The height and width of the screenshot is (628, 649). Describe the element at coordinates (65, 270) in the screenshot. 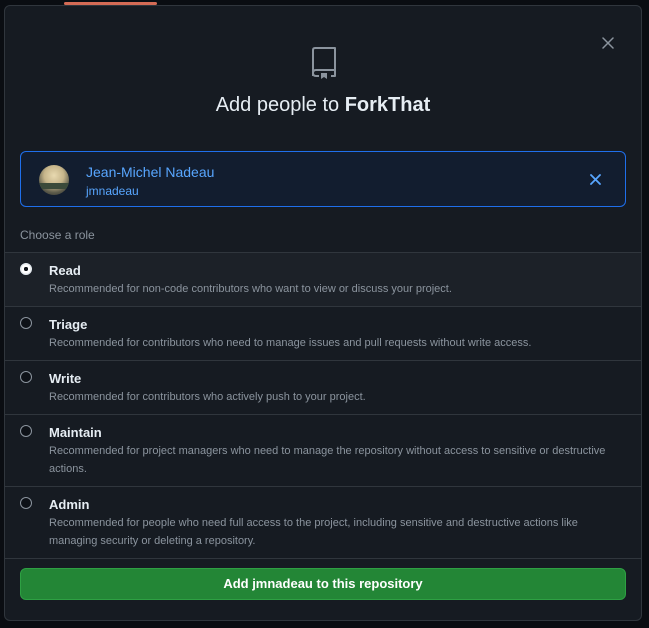

I see `role-name: Read` at that location.